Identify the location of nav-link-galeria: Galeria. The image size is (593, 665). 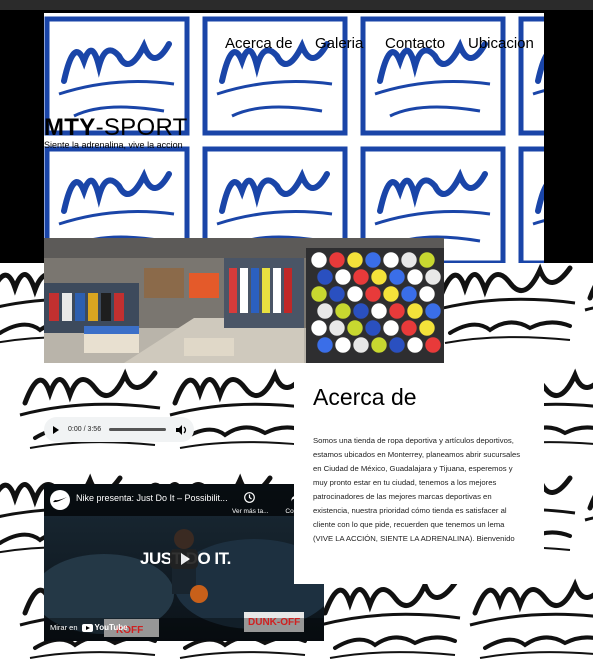
(339, 43).